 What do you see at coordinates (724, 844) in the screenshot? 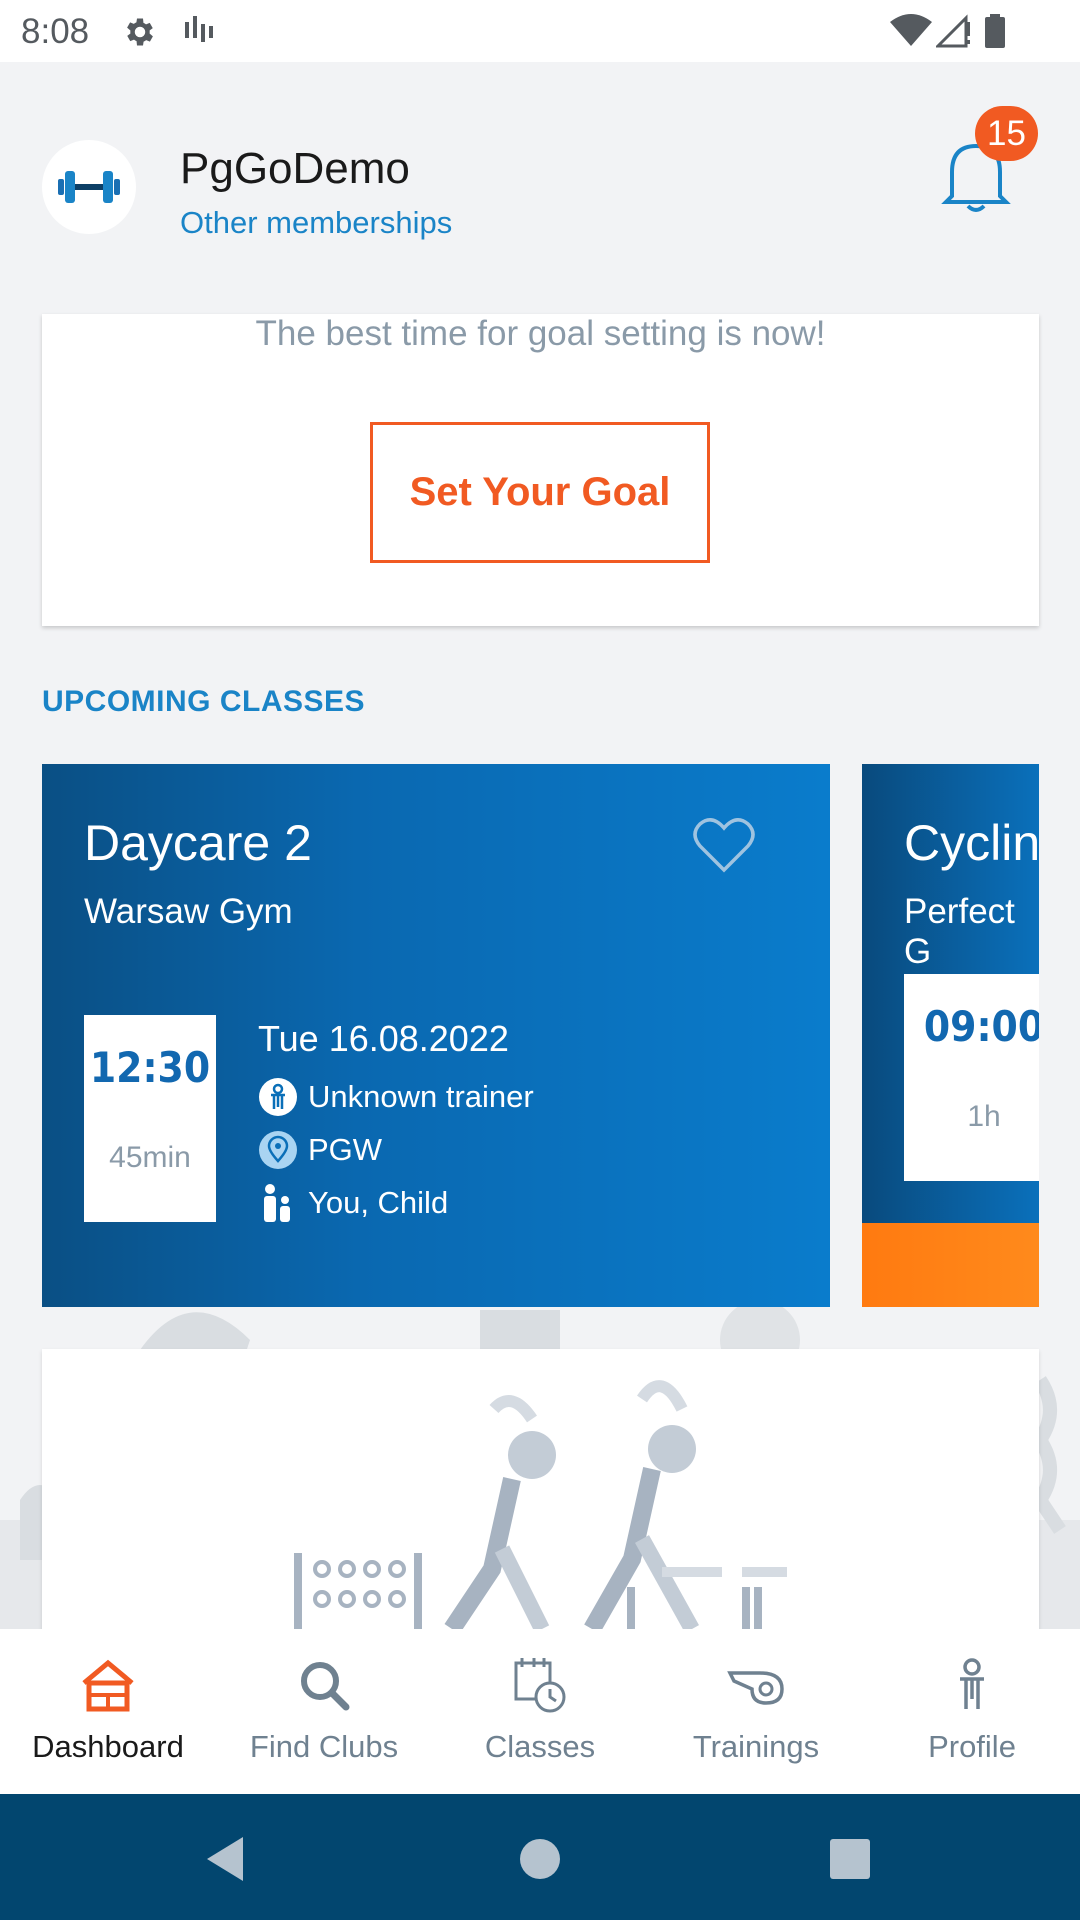
I see `heart-icon` at bounding box center [724, 844].